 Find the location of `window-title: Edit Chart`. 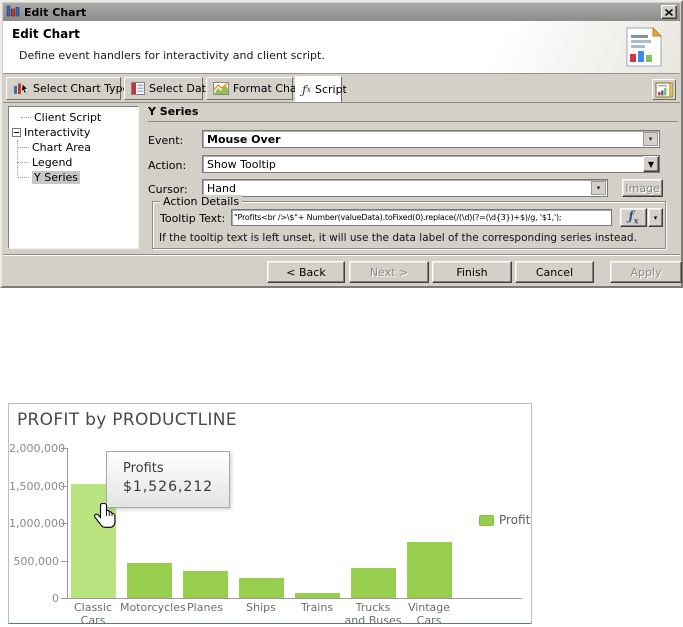

window-title: Edit Chart is located at coordinates (55, 12).